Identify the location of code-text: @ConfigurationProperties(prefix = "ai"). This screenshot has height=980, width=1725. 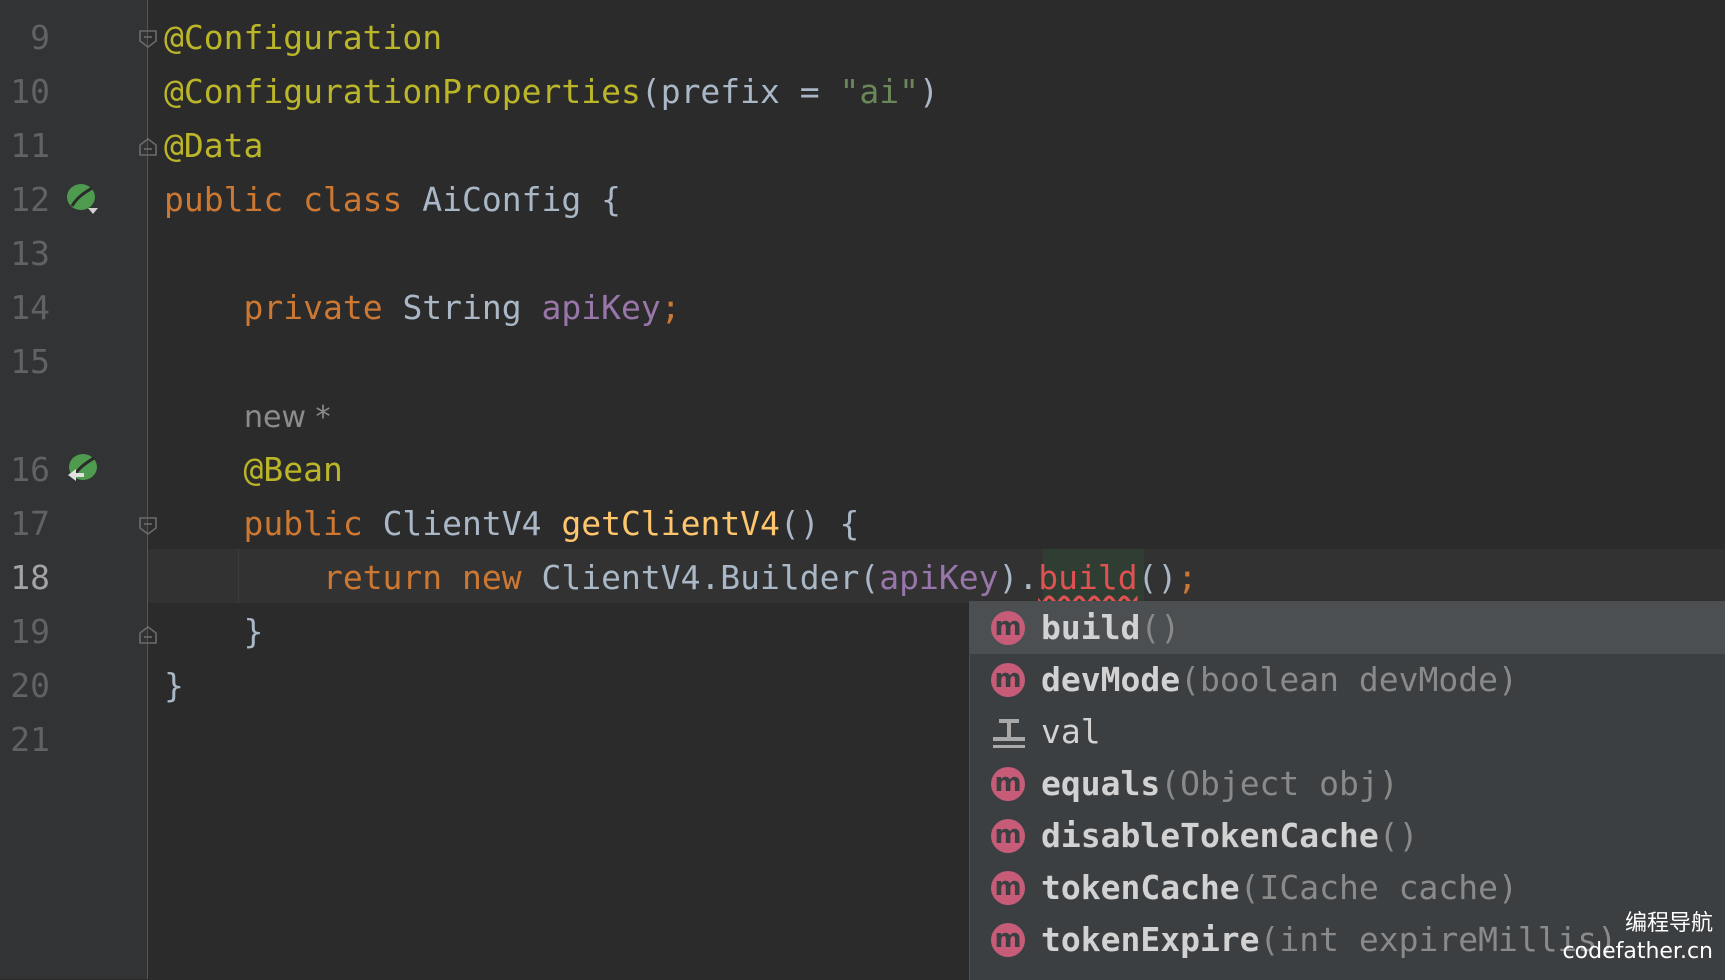
(551, 92).